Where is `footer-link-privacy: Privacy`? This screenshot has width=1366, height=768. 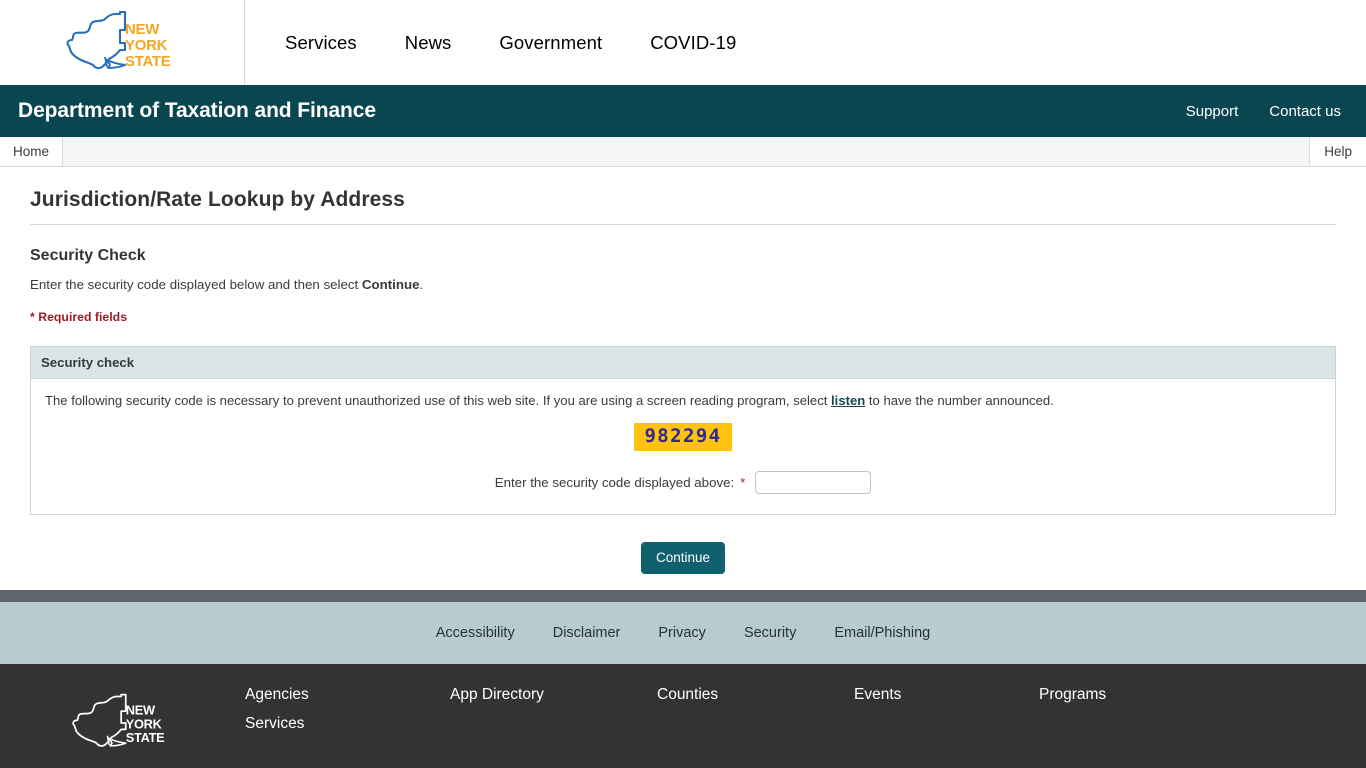 footer-link-privacy: Privacy is located at coordinates (682, 633).